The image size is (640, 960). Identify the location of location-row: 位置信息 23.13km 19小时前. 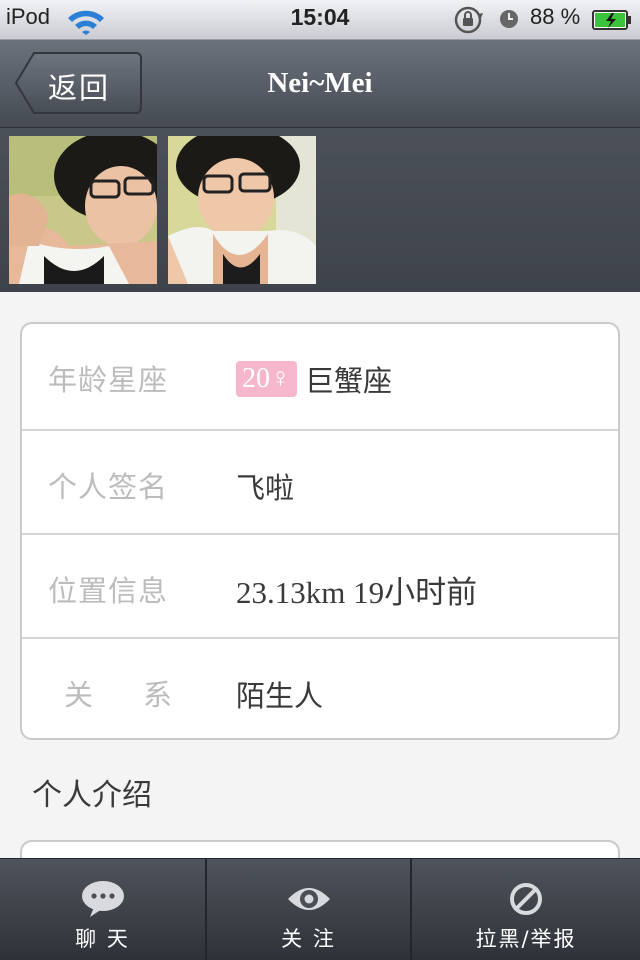
(320, 584).